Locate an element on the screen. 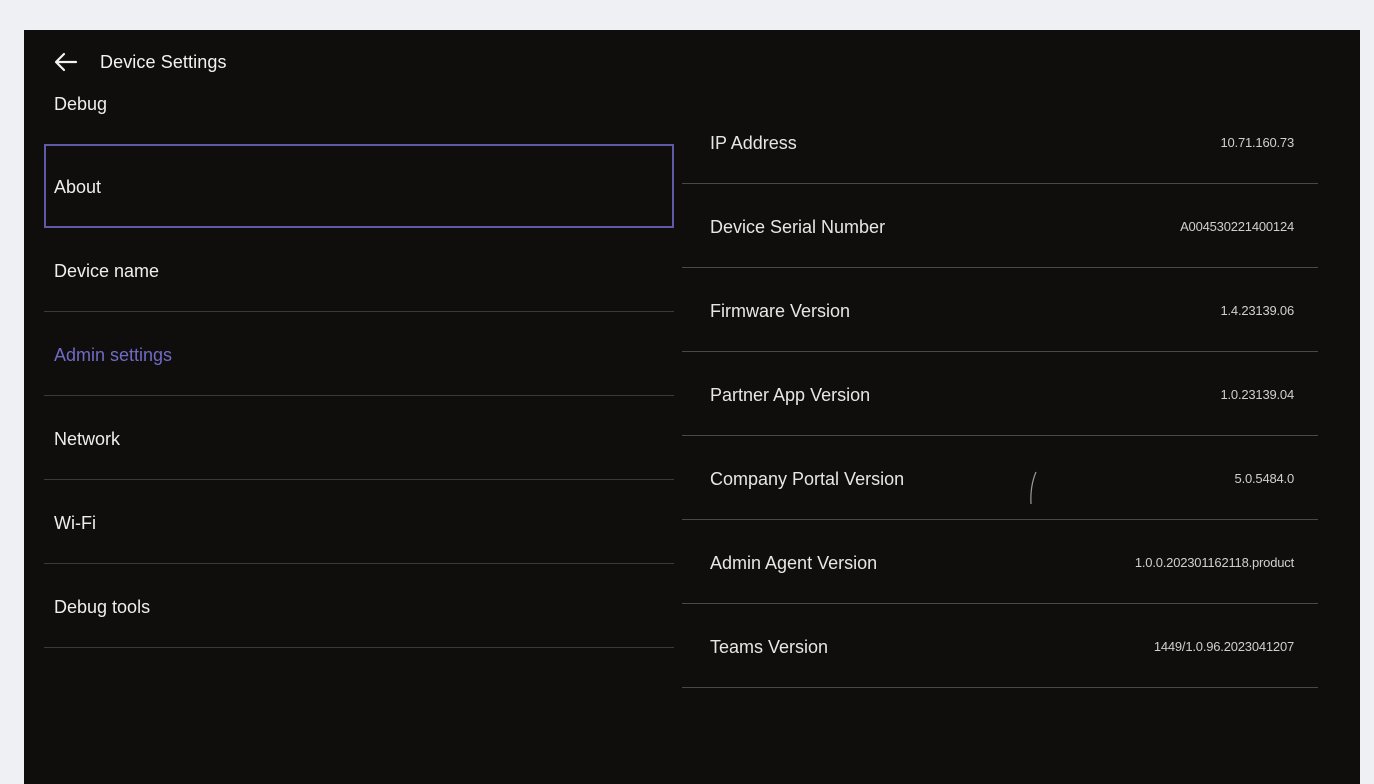  info-value: 5.0.5484.0 is located at coordinates (1264, 478).